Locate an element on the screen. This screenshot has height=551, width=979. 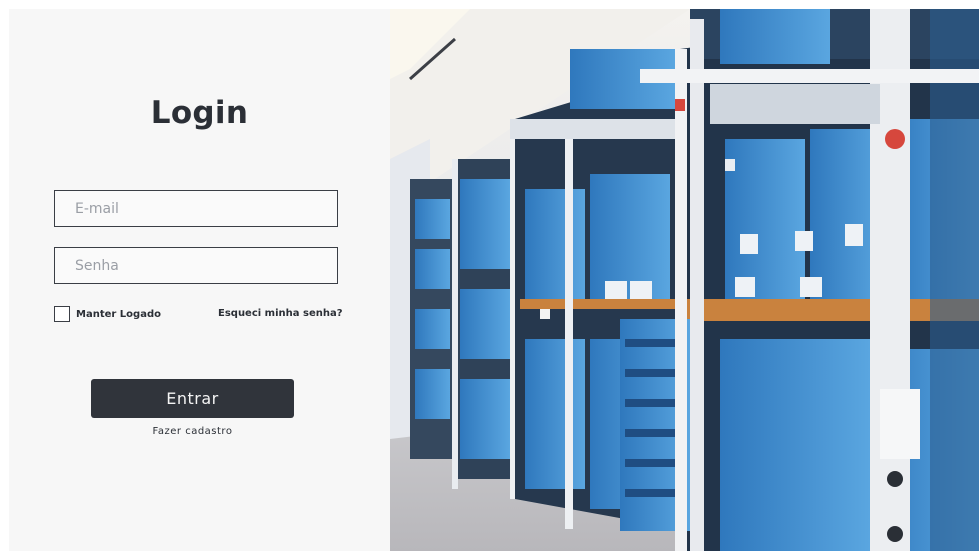
login-button: Entrar is located at coordinates (192, 398).